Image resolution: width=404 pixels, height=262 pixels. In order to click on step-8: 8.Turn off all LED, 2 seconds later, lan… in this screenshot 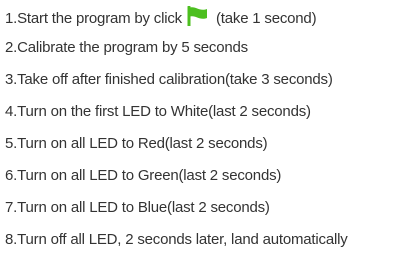, I will do `click(176, 239)`.